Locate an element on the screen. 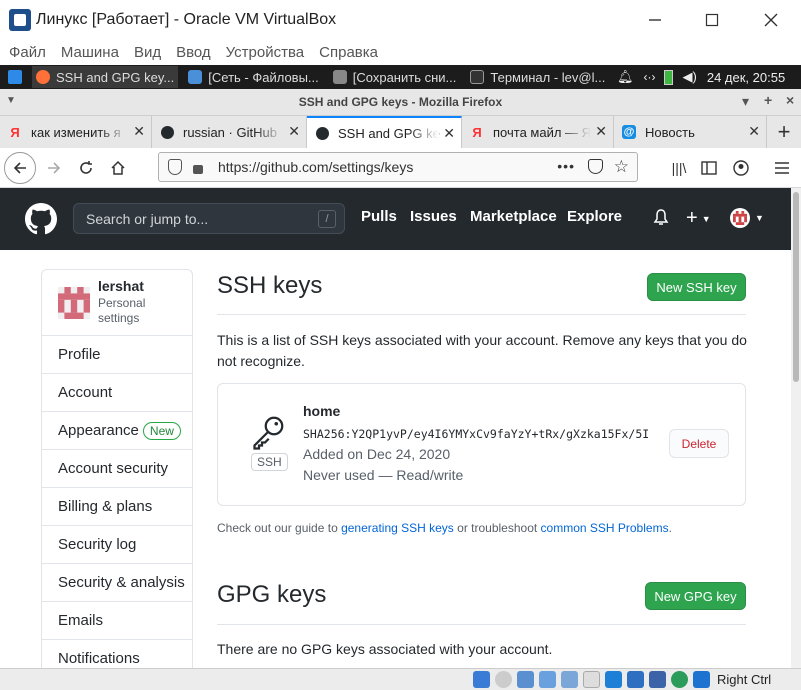  sidebar-item-emails: Emails is located at coordinates (117, 621).